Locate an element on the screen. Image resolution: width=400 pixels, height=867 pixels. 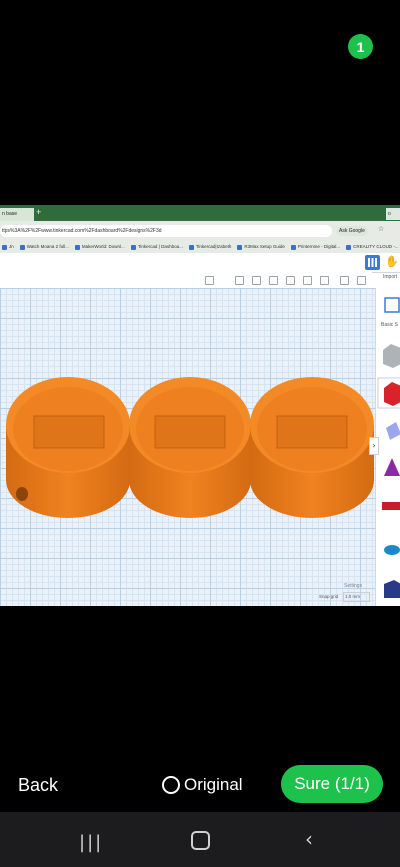
roof-shape-icon is located at coordinates (391, 506).